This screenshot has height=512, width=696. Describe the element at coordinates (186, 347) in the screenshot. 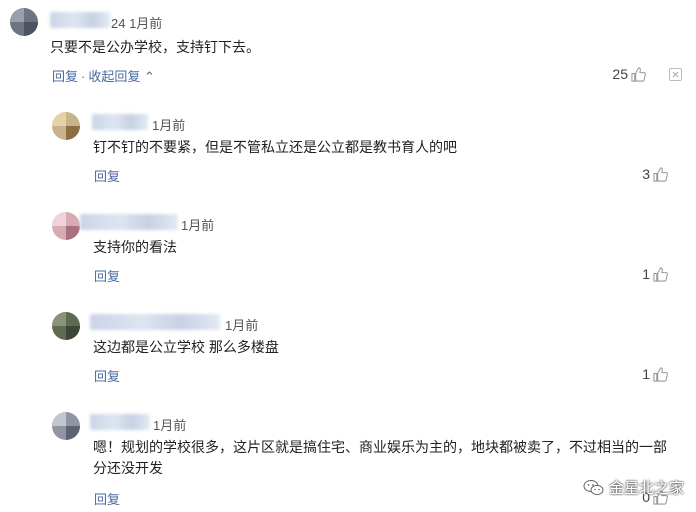

I see `comment-text: 这边都是公立学校 那么多楼盘` at that location.